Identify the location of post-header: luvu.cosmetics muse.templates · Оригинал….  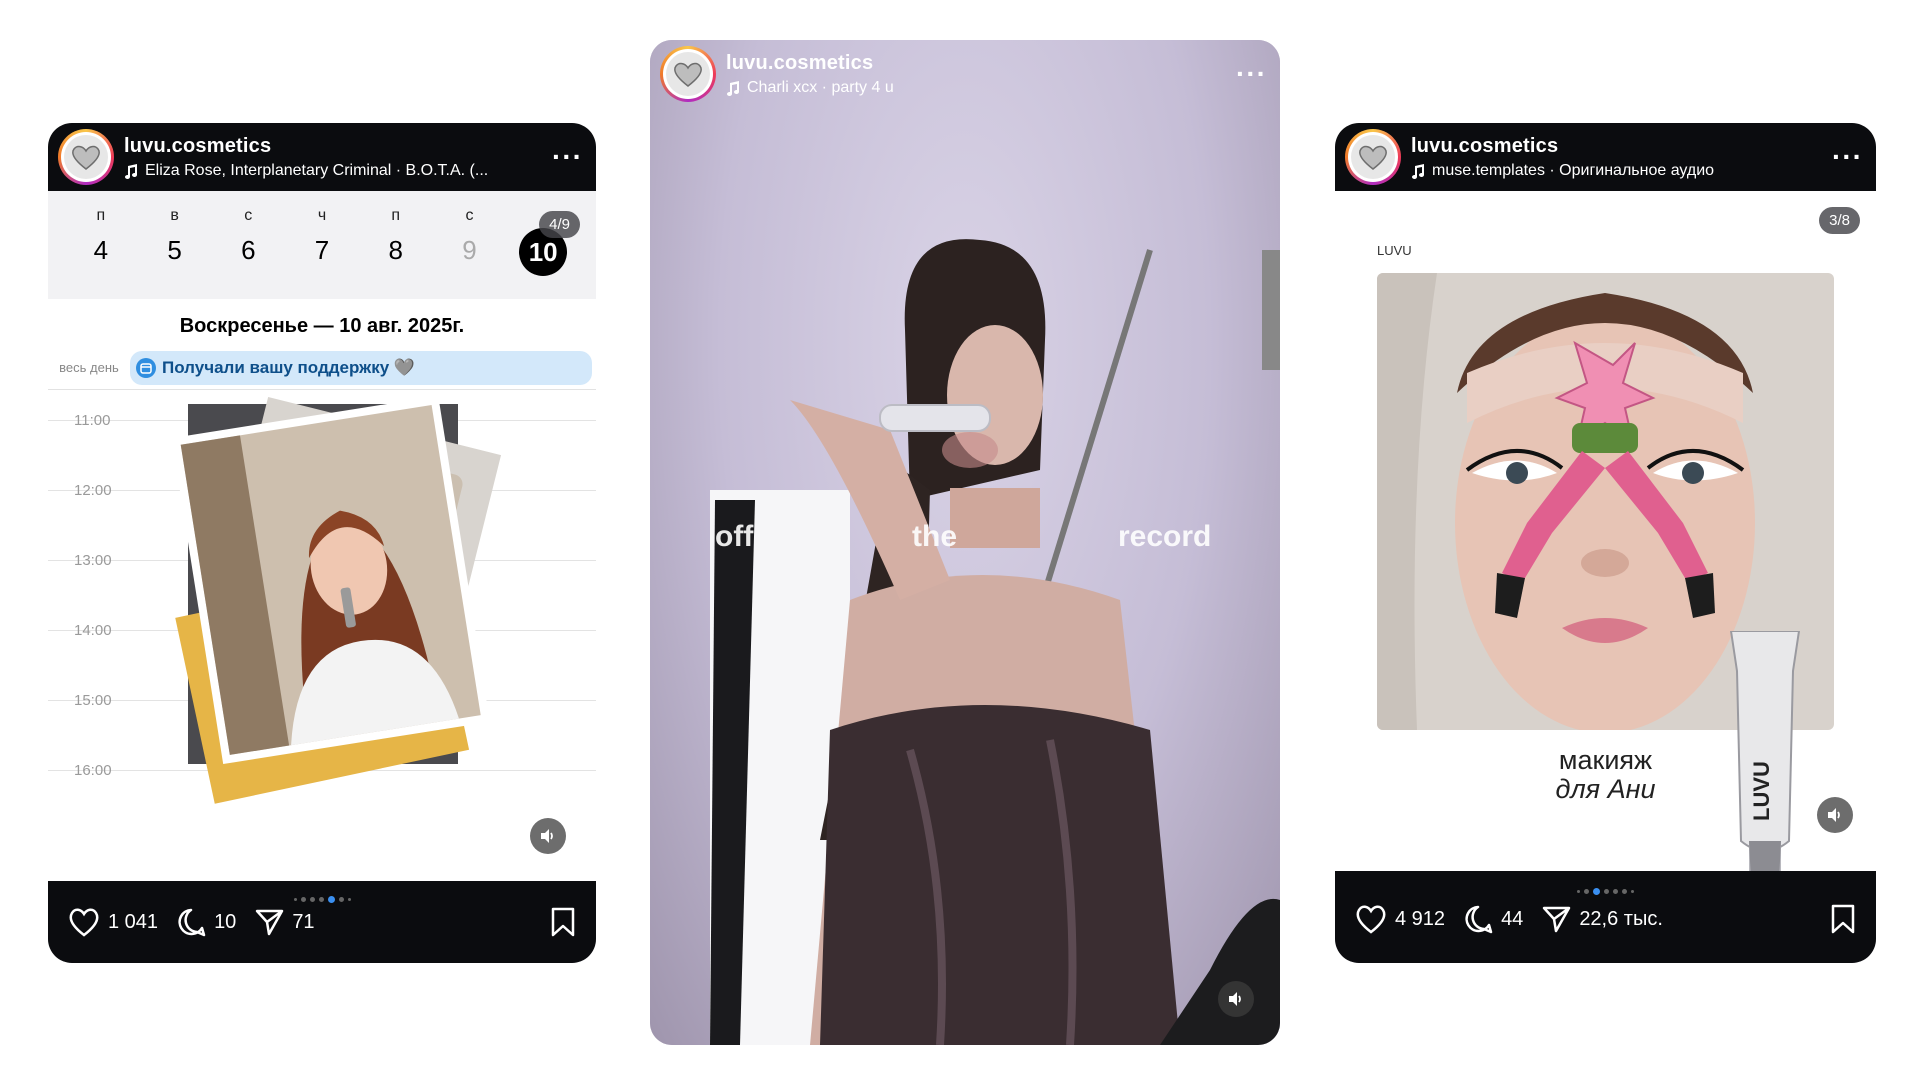
(1605, 157).